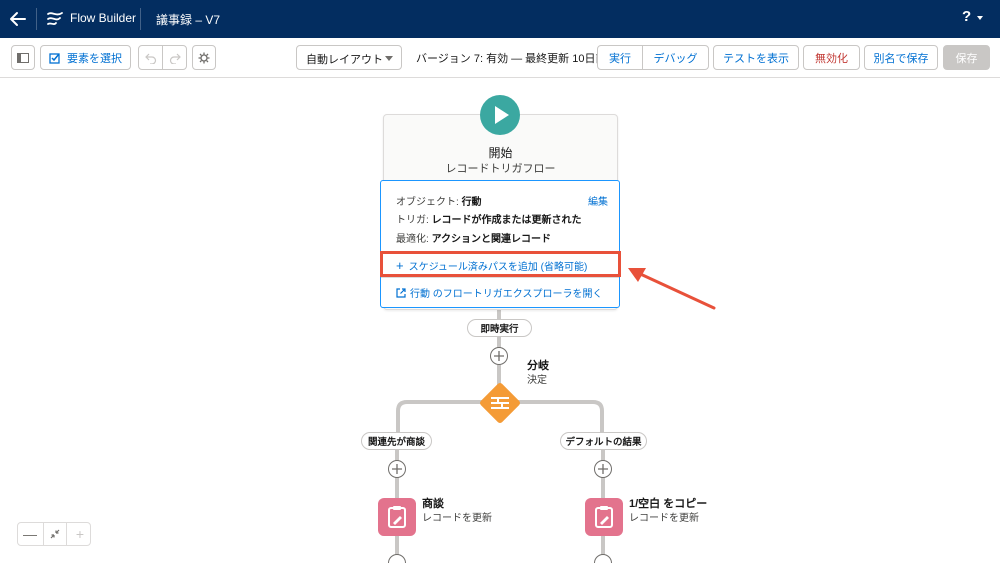 The height and width of the screenshot is (563, 1000). What do you see at coordinates (901, 57) in the screenshot?
I see `save-as-button: 別名で保存` at bounding box center [901, 57].